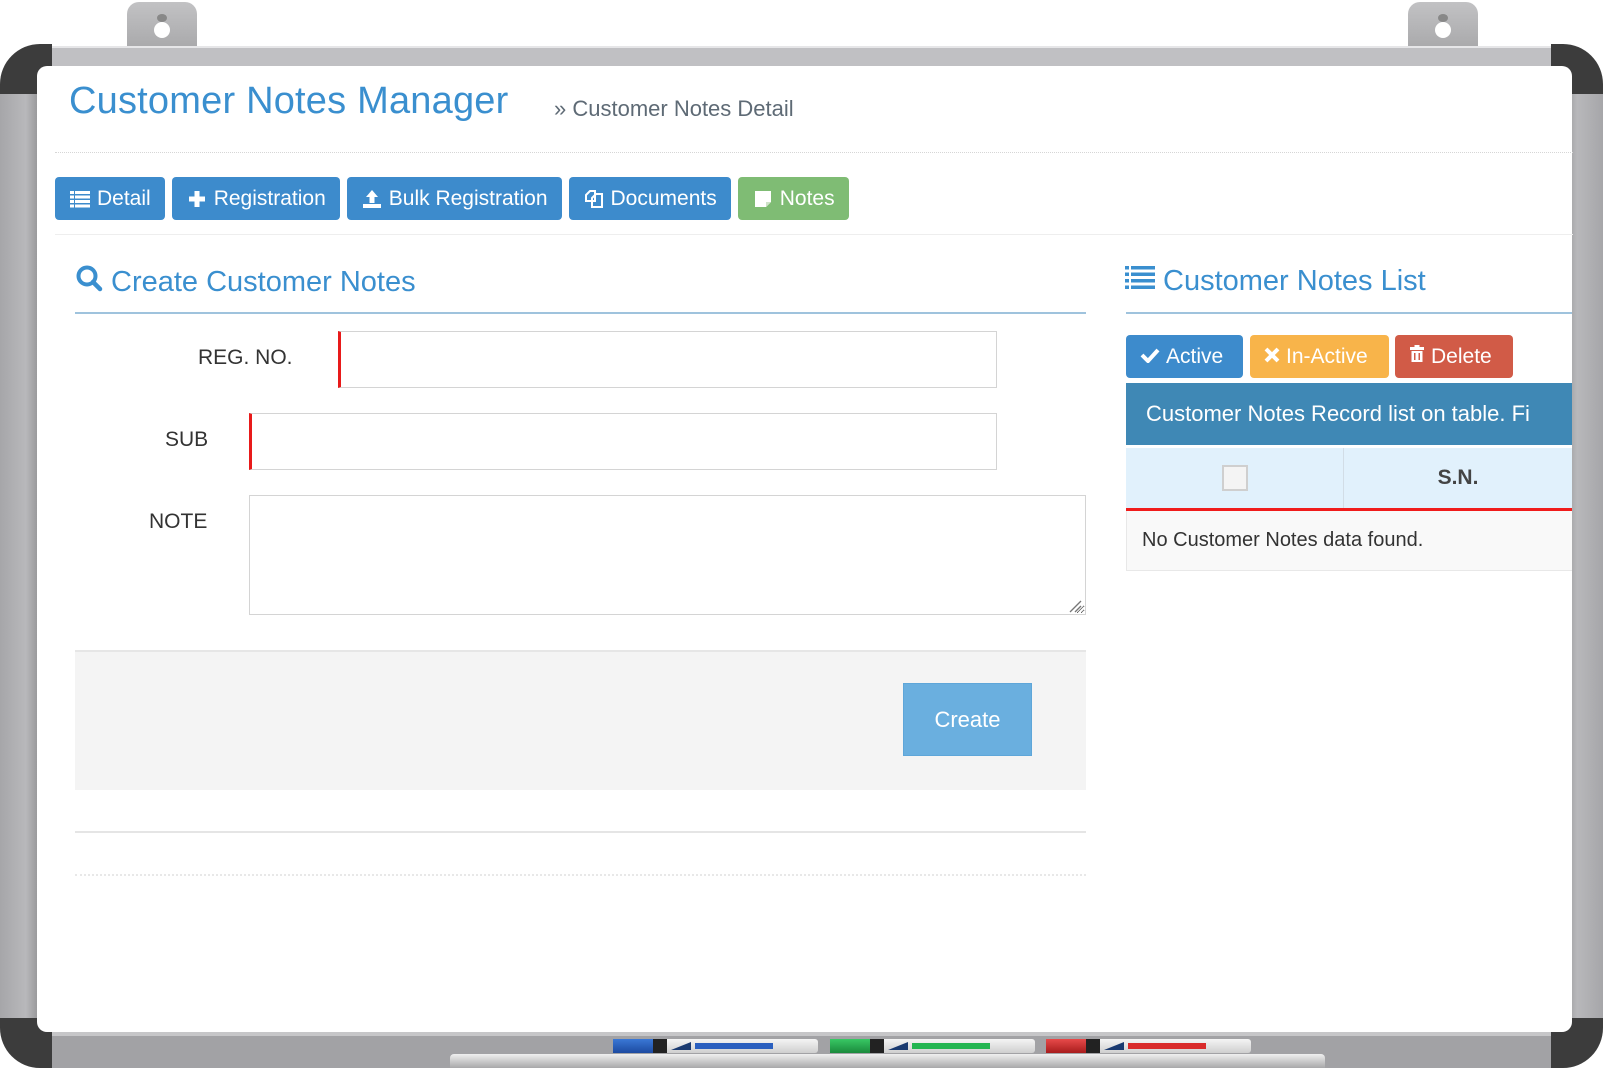  Describe the element at coordinates (1272, 357) in the screenshot. I see `times-icon` at that location.